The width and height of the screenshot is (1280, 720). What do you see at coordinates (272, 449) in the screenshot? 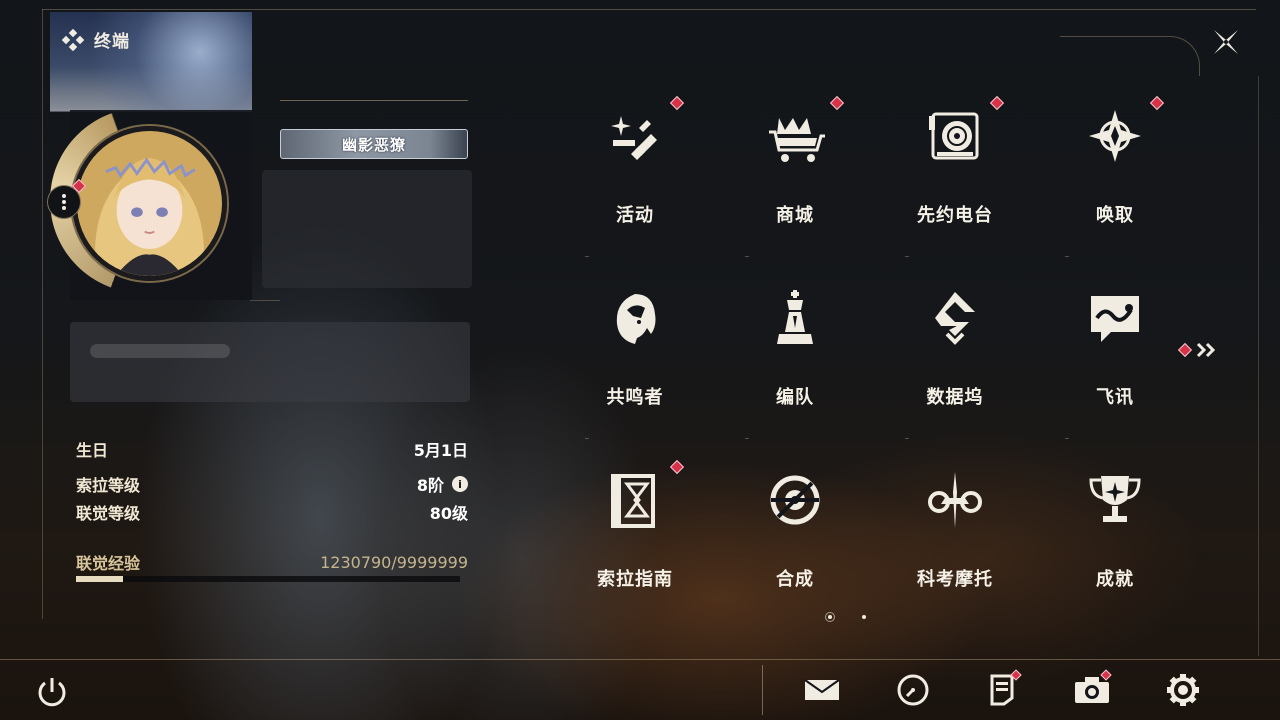
I see `stat-row-birthday: 生日 5月1日` at bounding box center [272, 449].